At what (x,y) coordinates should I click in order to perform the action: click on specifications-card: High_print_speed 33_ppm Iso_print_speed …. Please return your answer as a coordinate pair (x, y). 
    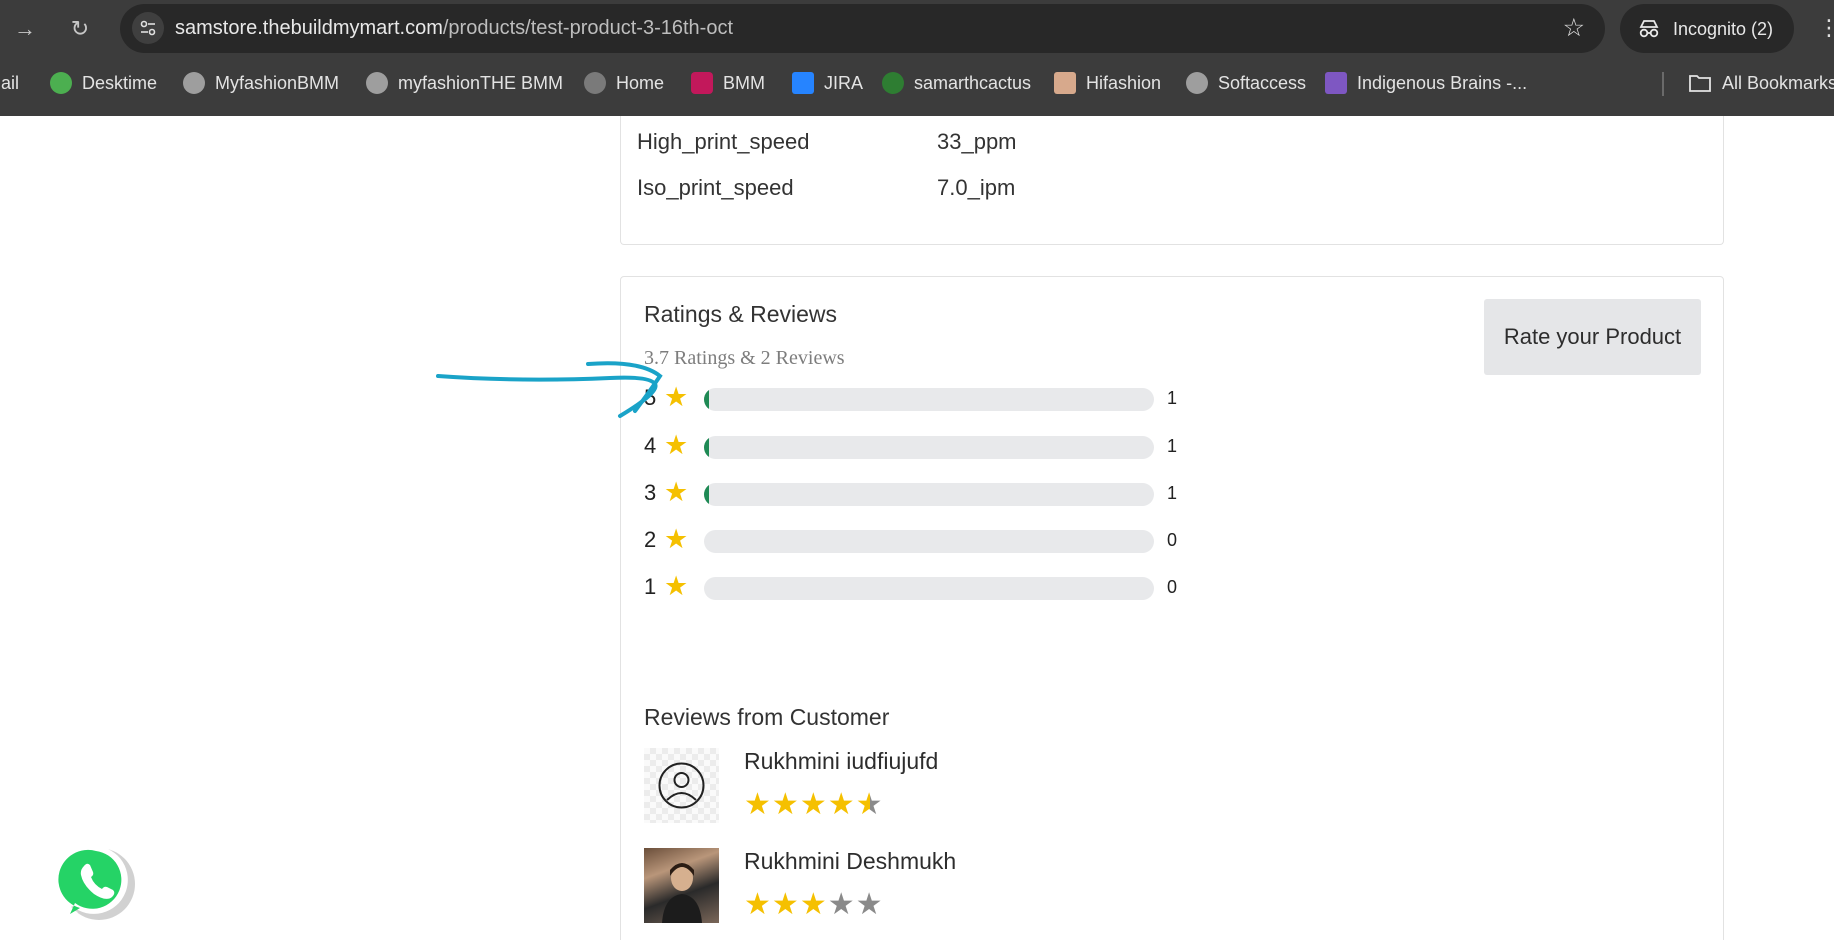
    Looking at the image, I should click on (1172, 180).